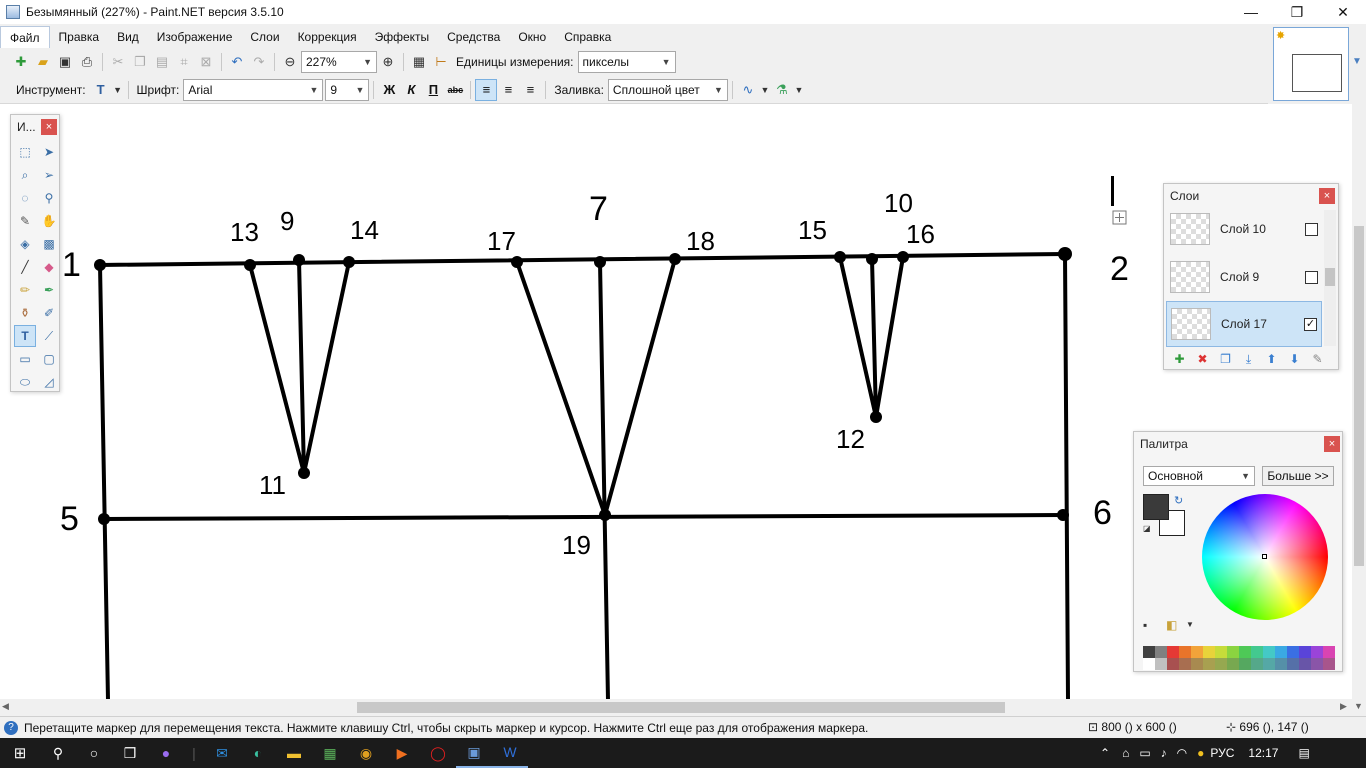  I want to click on search-icon: ⚲, so click(58, 753).